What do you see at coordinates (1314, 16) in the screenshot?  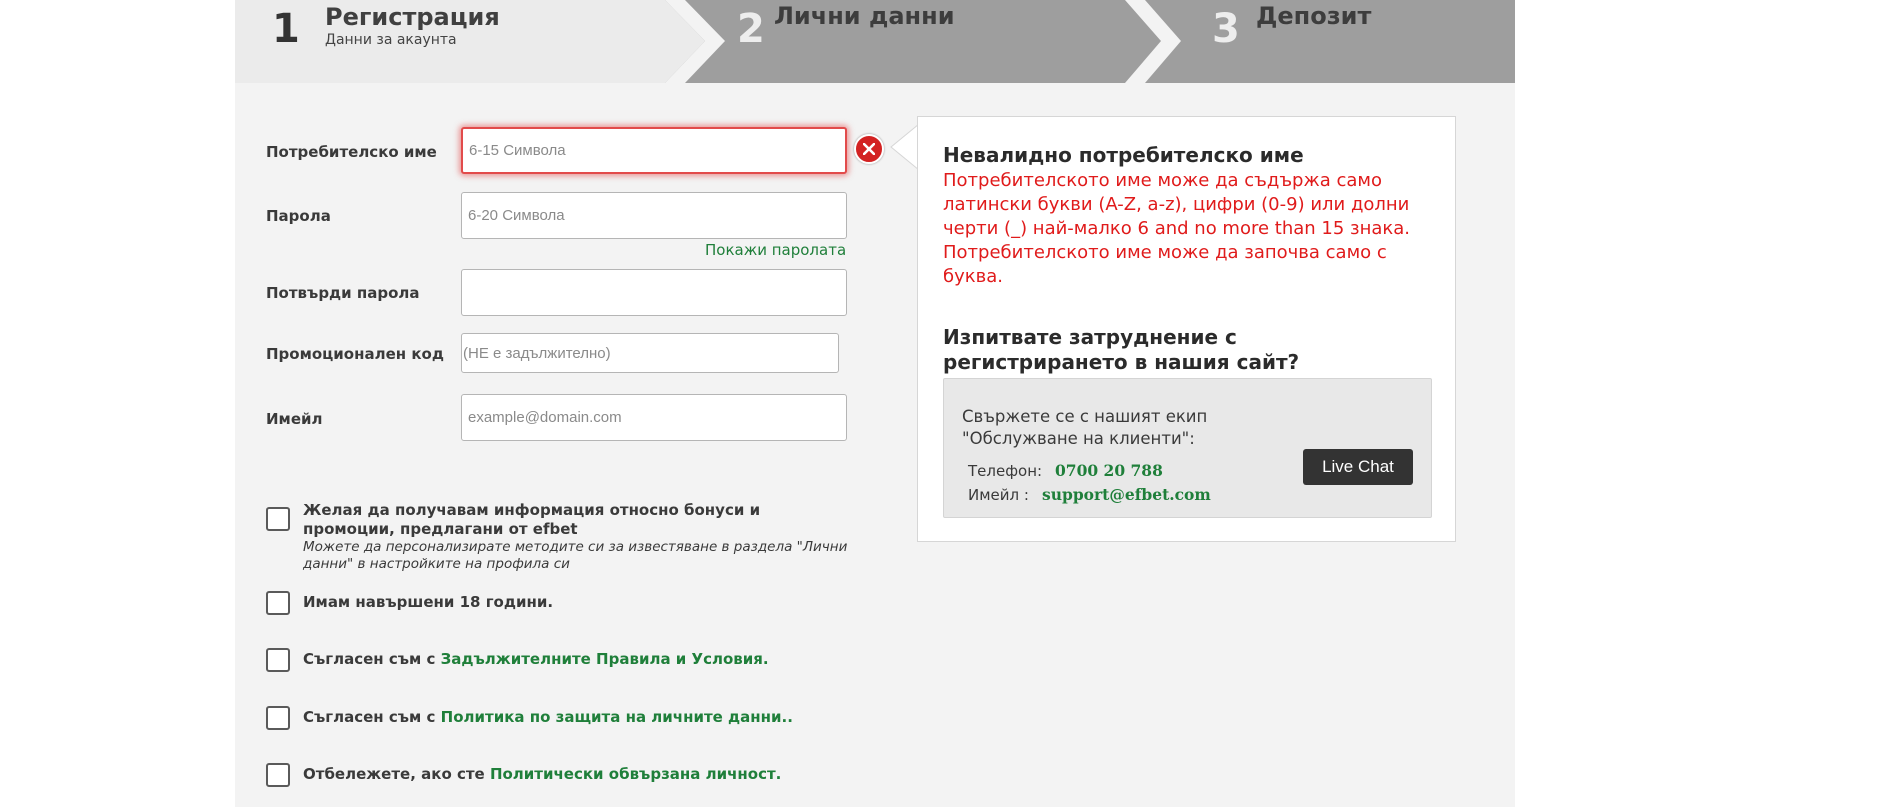 I see `step-3-title: Депозит` at bounding box center [1314, 16].